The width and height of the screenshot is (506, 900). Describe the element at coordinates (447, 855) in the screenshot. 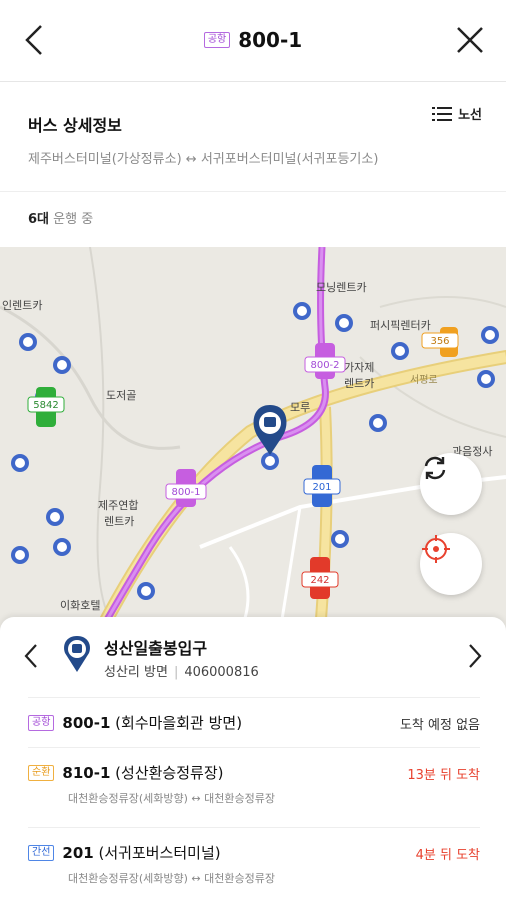

I see `arrival-time: 4분 뒤 도착` at that location.